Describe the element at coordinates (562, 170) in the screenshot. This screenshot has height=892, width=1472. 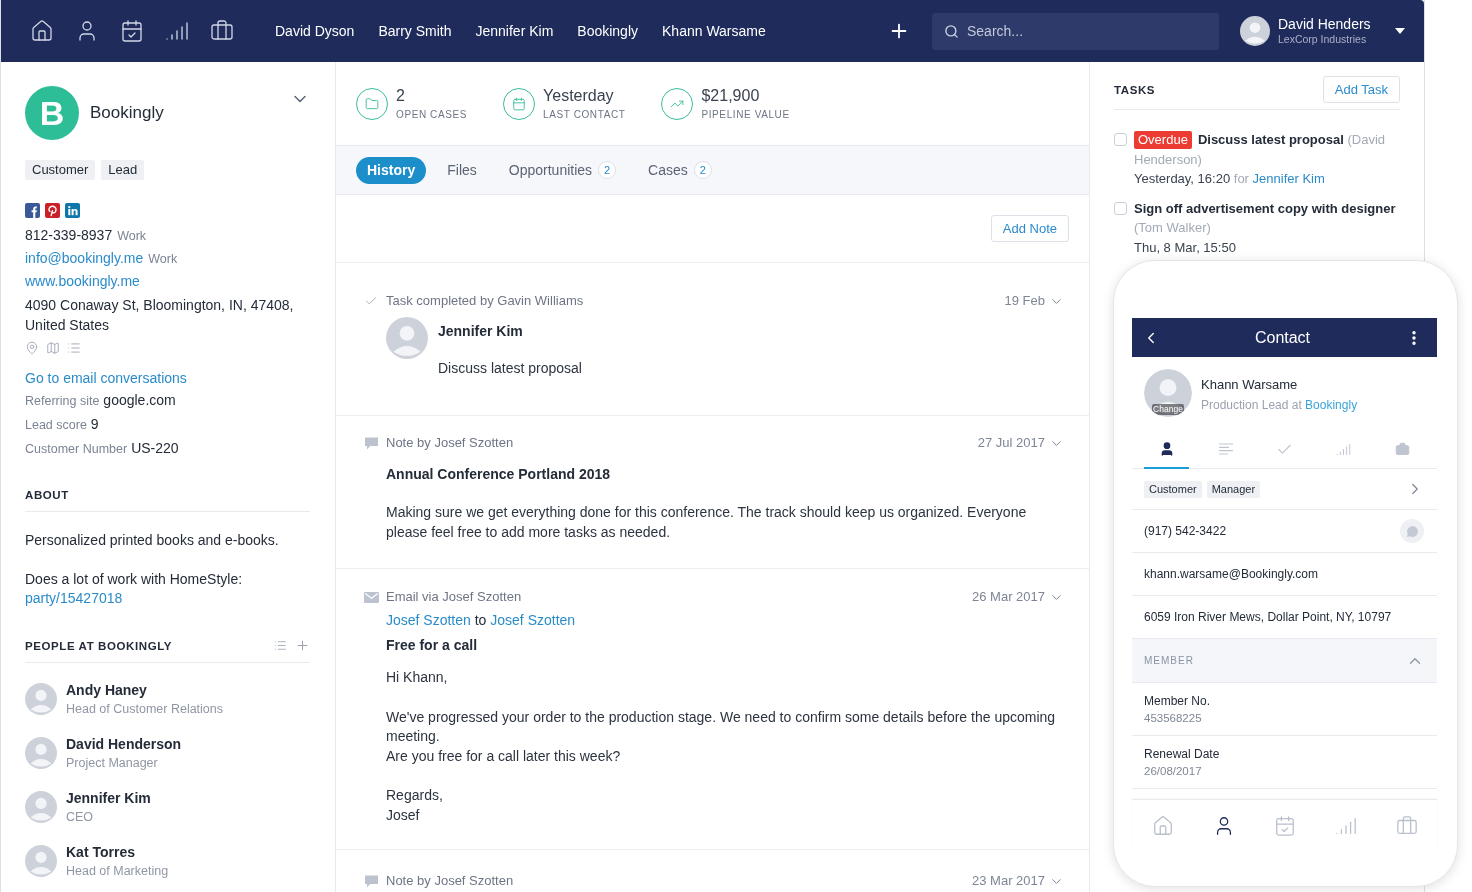
I see `tab: Opportunities 2` at that location.